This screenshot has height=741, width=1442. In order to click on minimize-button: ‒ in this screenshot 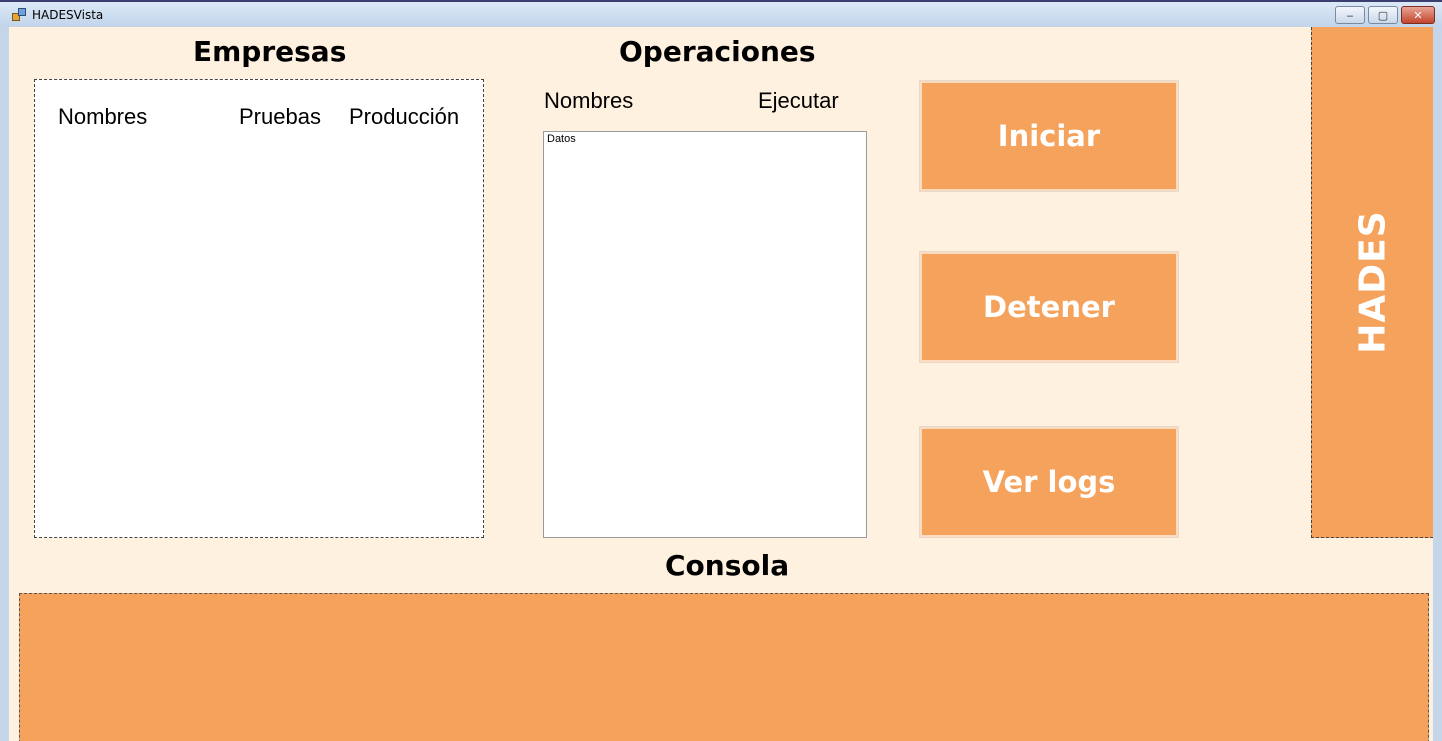, I will do `click(1350, 15)`.